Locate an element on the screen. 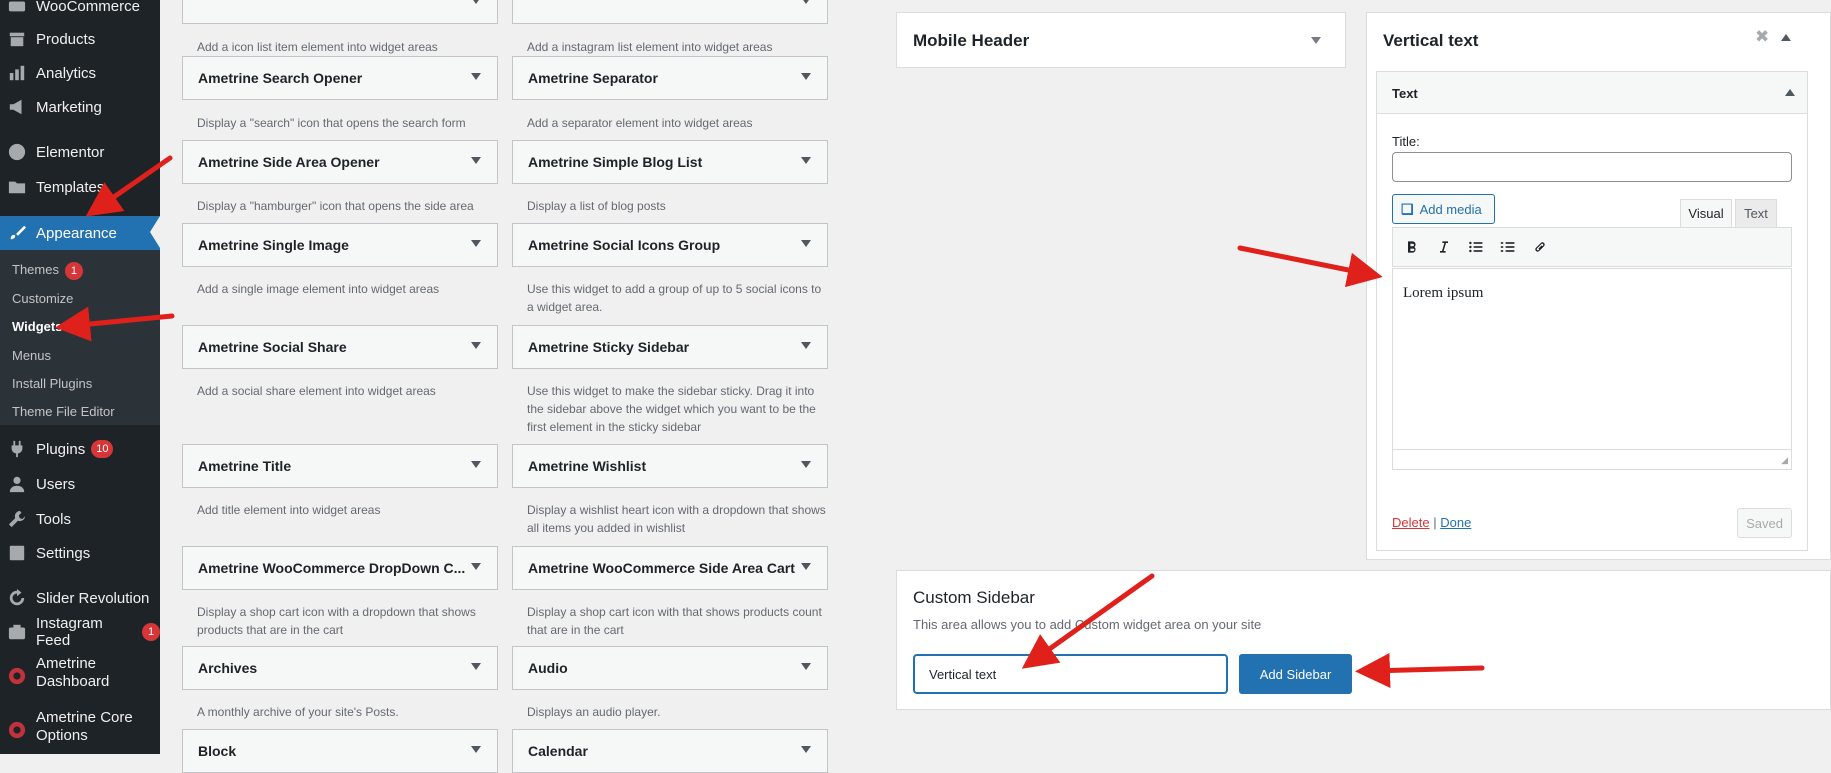 The width and height of the screenshot is (1831, 773). menu-ametrine-core-options: Ametrine Core Options is located at coordinates (80, 730).